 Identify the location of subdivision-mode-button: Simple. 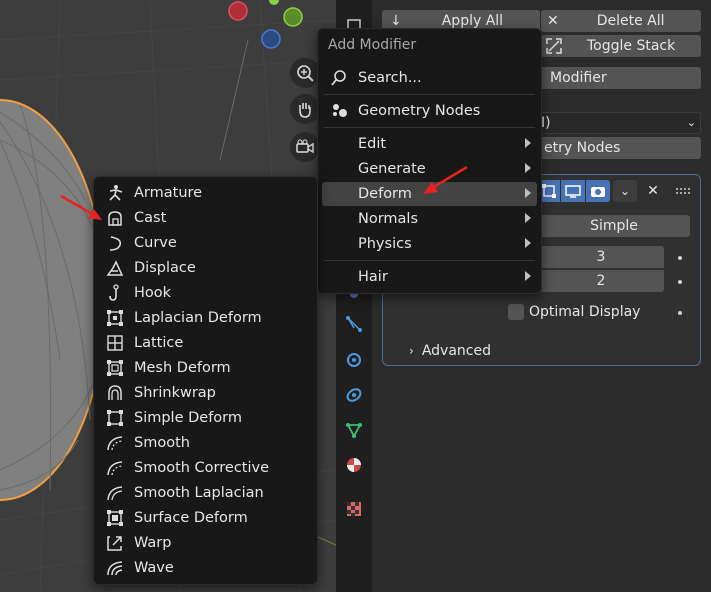
(614, 226).